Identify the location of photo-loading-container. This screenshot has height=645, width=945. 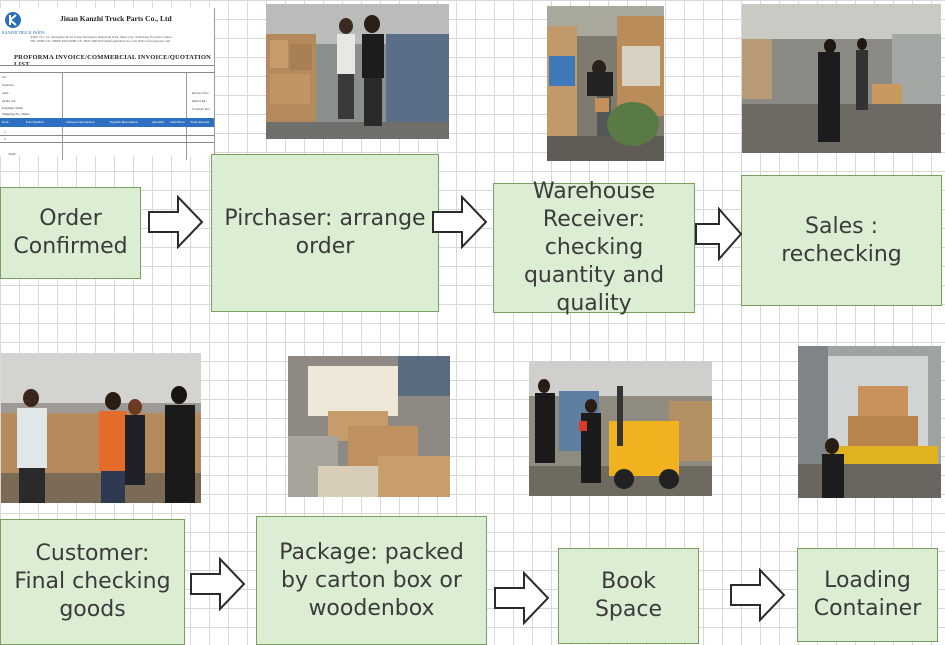
(869, 422).